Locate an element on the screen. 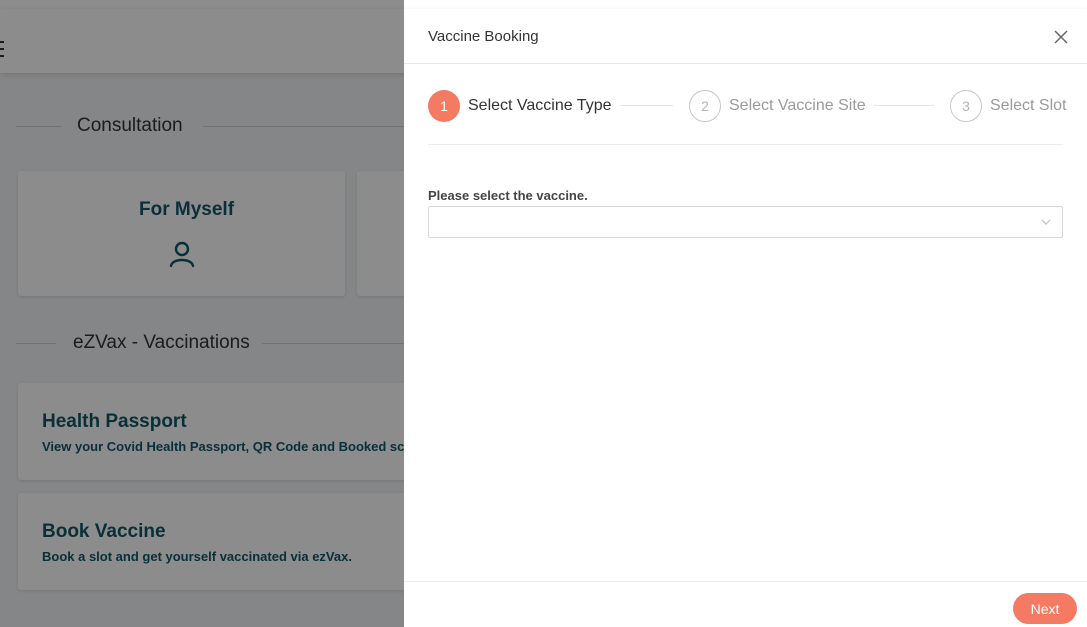 This screenshot has height=627, width=1087. footer-divider is located at coordinates (745, 581).